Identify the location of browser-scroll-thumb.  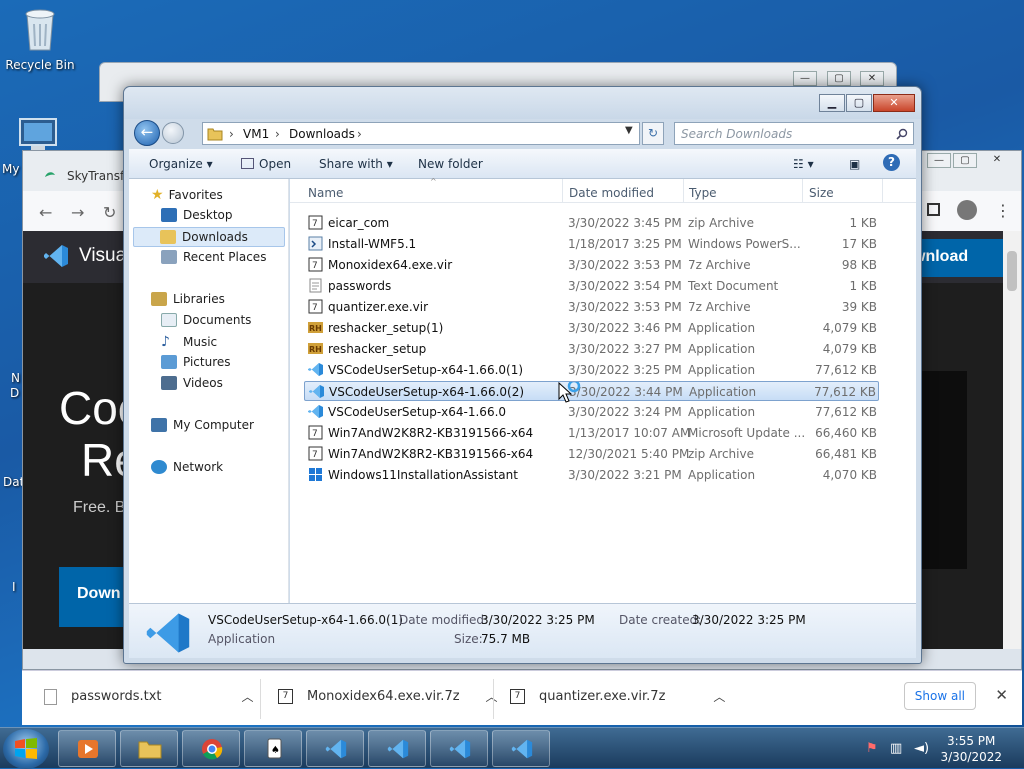
(1012, 271).